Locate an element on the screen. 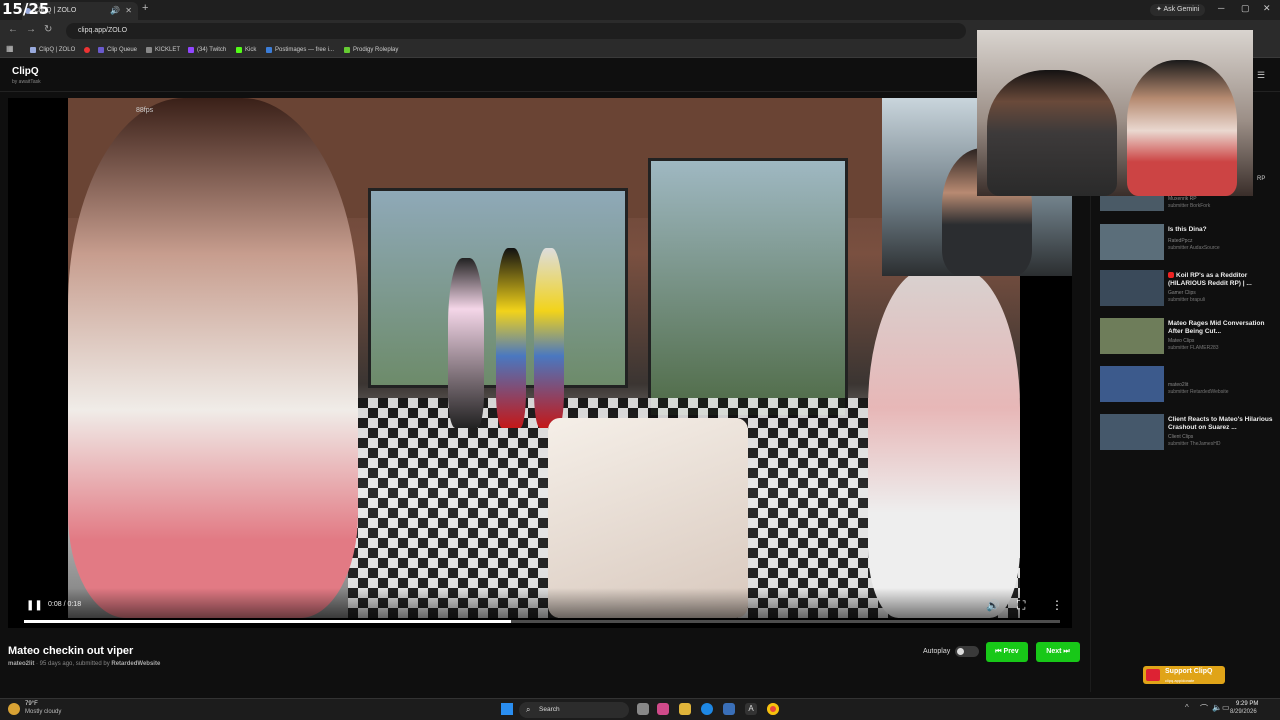  app-logo: ClipQ is located at coordinates (25, 71).